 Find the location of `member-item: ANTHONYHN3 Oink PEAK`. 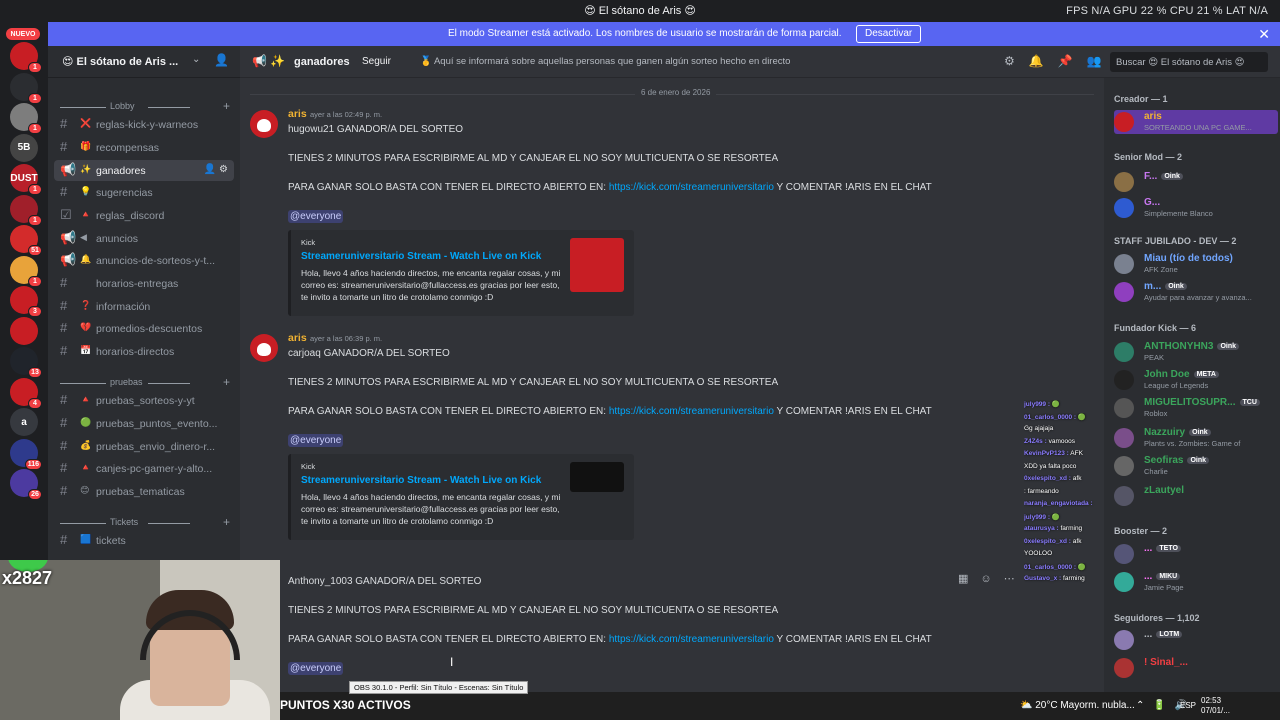

member-item: ANTHONYHN3 Oink PEAK is located at coordinates (1196, 352).